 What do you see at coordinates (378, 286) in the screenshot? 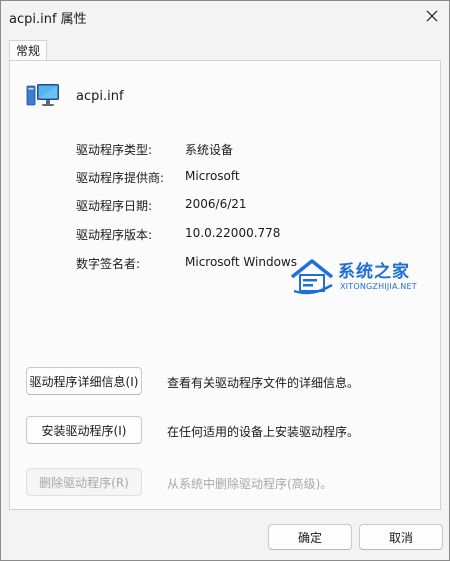
I see `watermark-url: XITONGZHIJIA.NET` at bounding box center [378, 286].